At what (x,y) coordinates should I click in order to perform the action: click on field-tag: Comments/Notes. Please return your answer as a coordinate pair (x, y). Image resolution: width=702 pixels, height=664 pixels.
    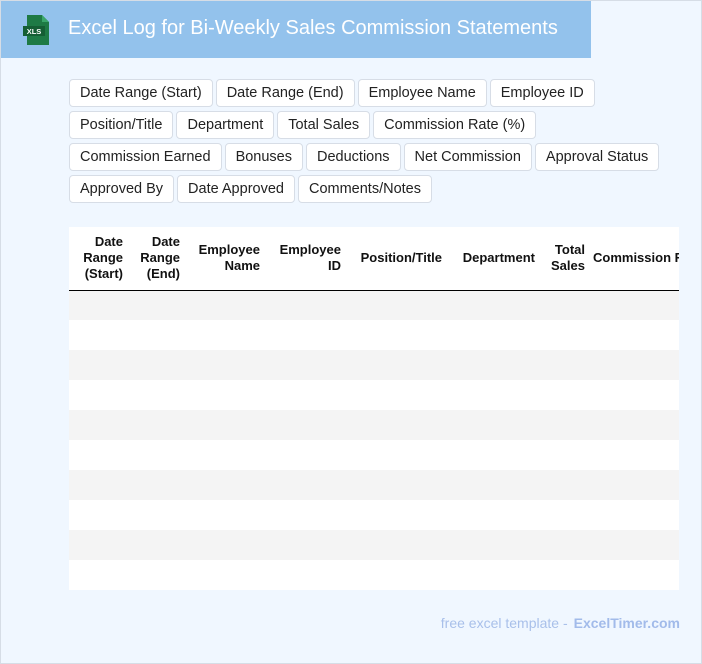
    Looking at the image, I should click on (364, 189).